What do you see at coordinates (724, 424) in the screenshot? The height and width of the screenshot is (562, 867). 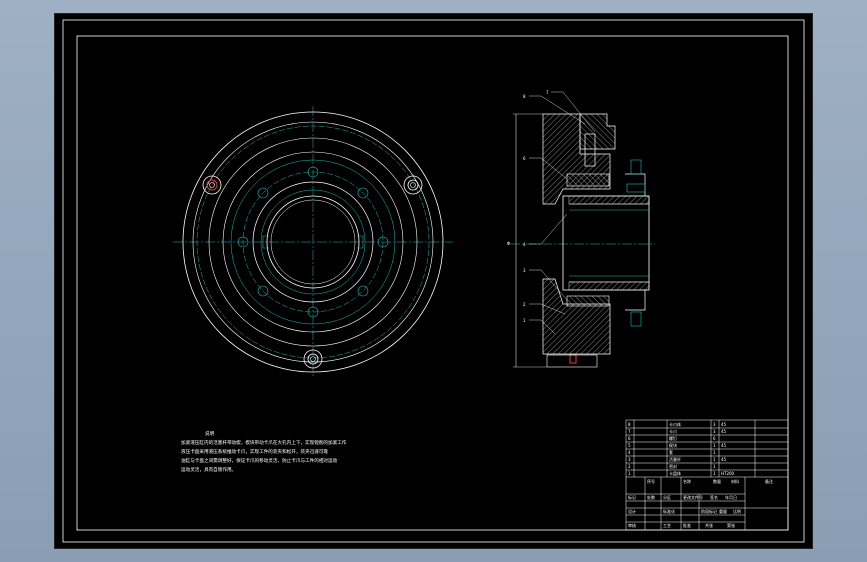 I see `bom-row-1-mat: 45` at bounding box center [724, 424].